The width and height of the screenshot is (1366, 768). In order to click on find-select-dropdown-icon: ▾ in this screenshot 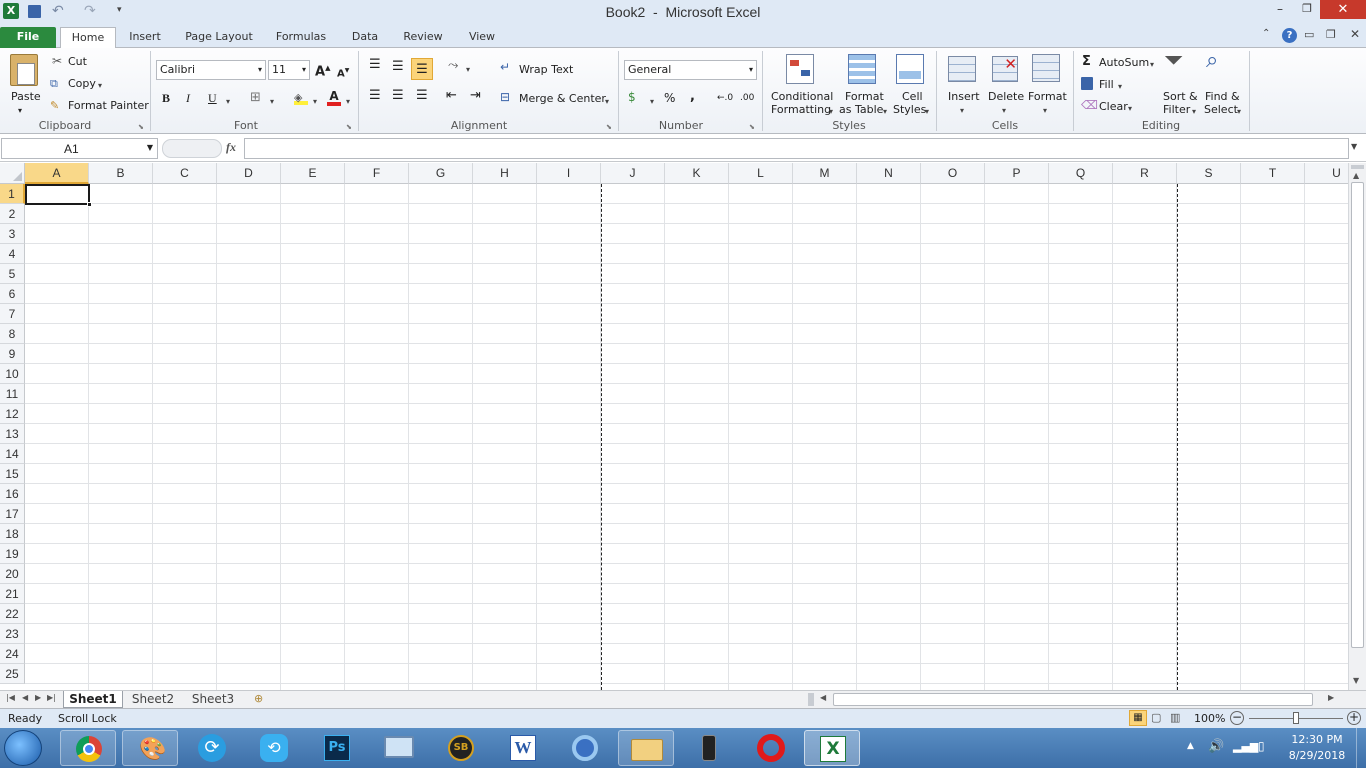, I will do `click(1239, 111)`.